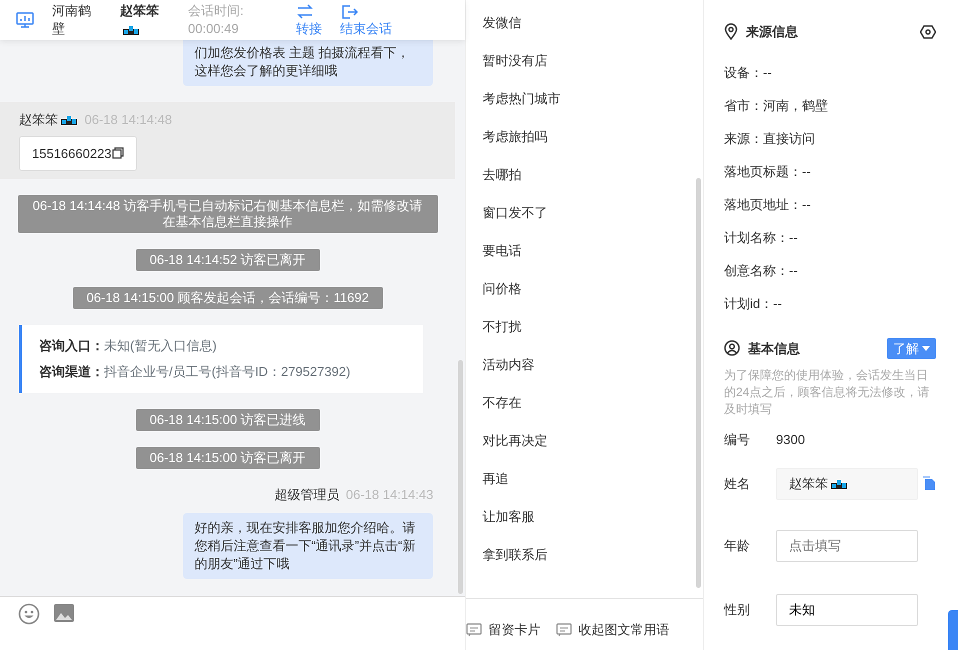 The width and height of the screenshot is (958, 650). I want to click on user-circle-icon, so click(732, 348).